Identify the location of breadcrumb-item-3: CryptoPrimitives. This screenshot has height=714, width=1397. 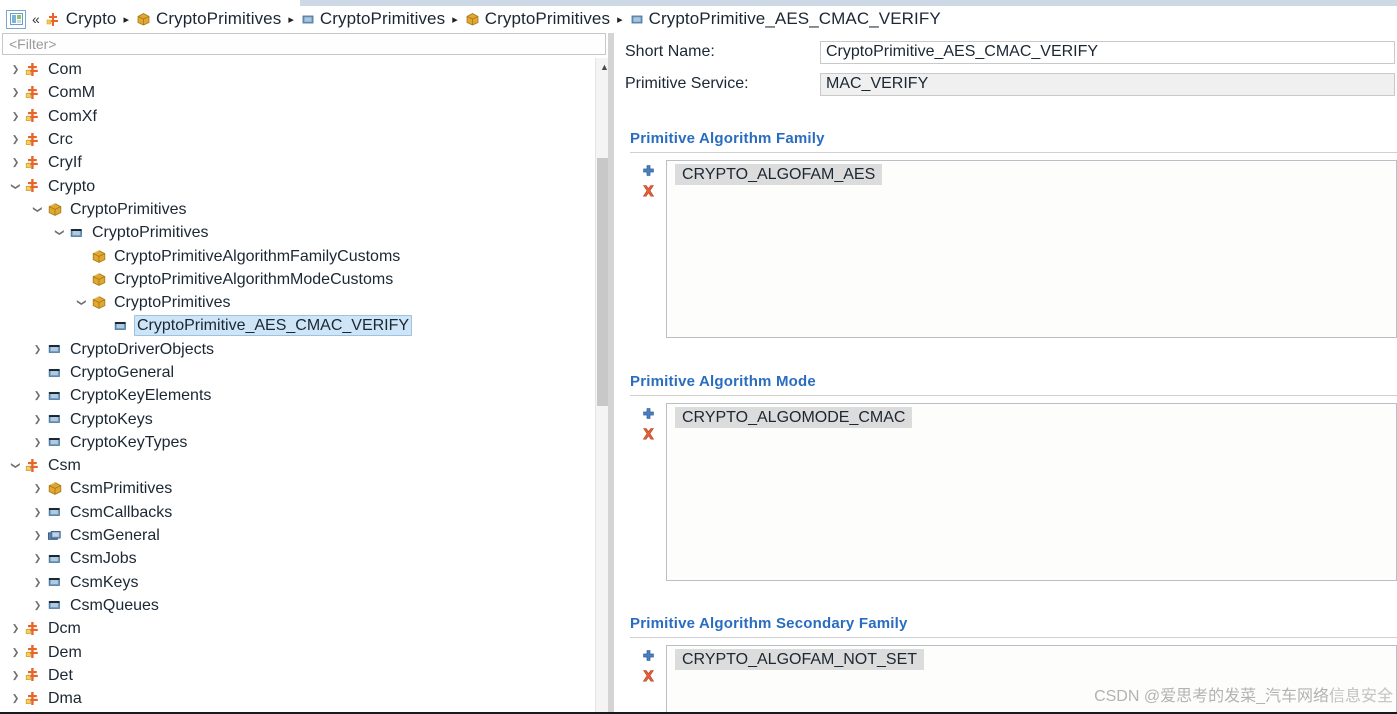
(537, 19).